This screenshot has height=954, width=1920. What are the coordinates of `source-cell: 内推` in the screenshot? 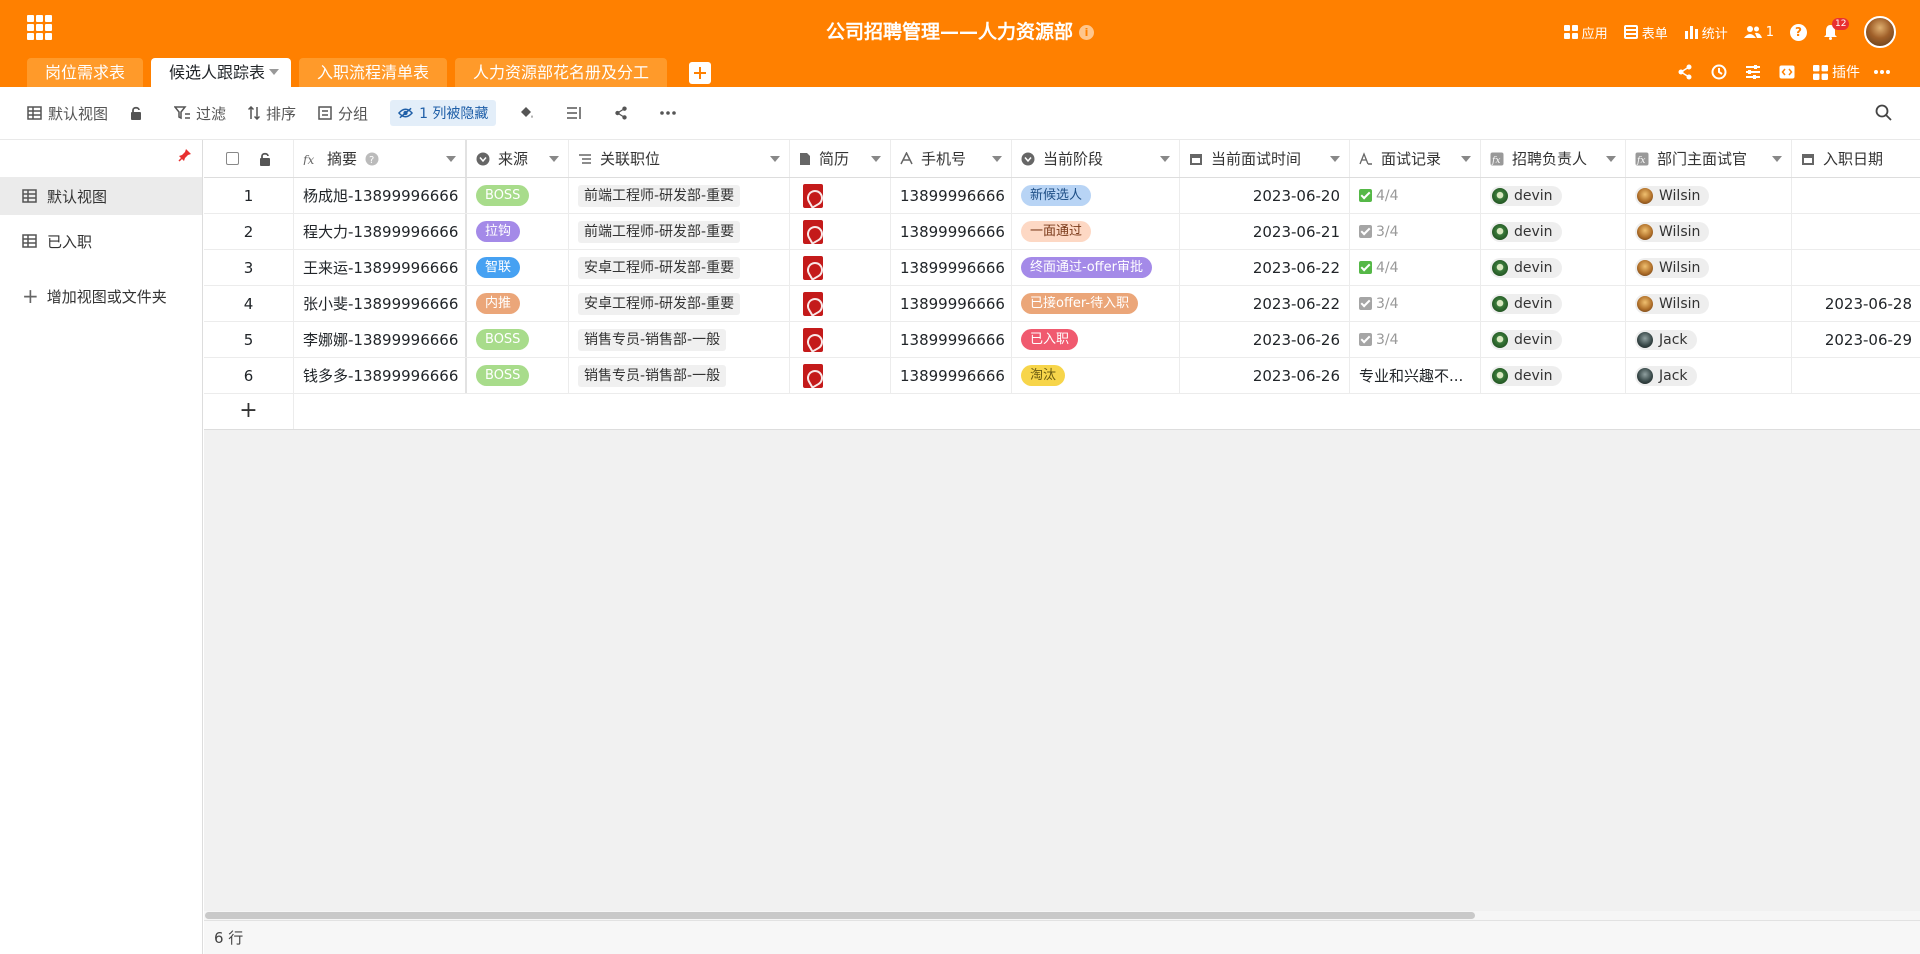 It's located at (518, 303).